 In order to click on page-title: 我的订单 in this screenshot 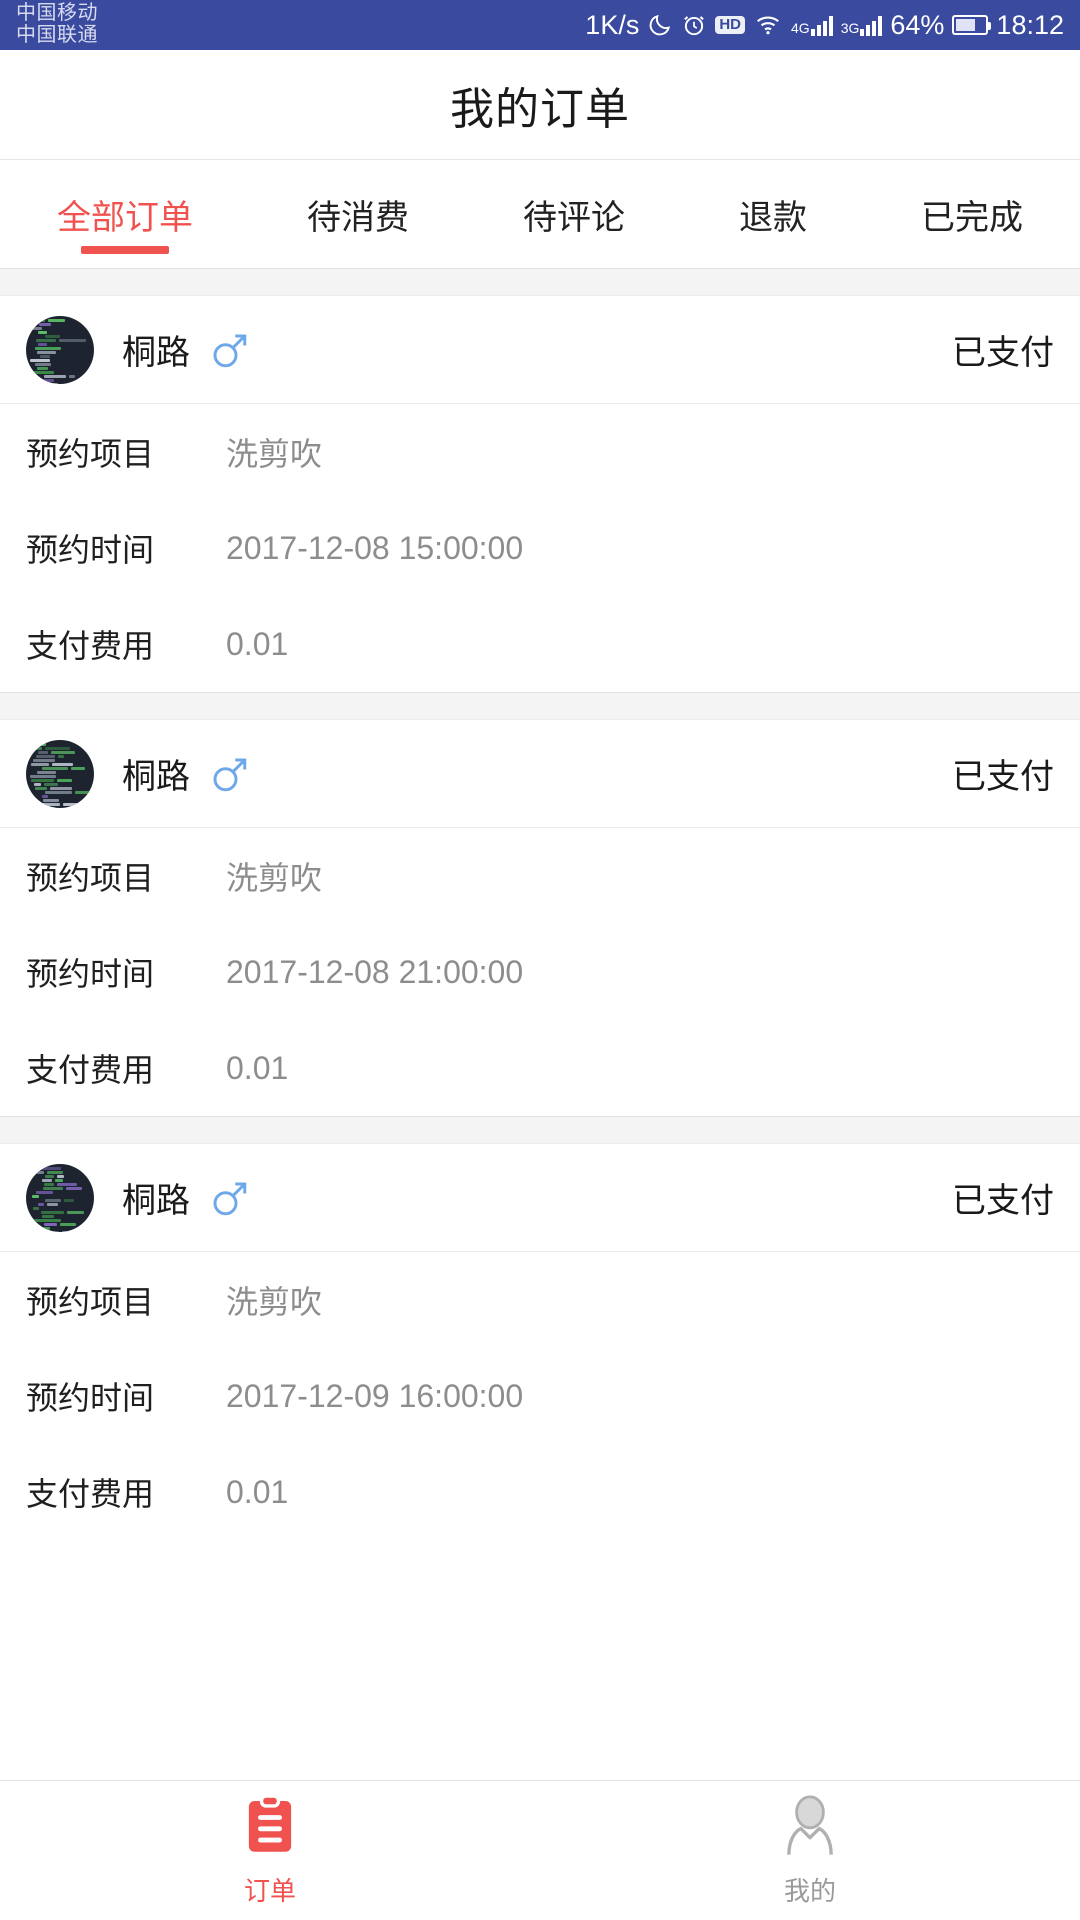, I will do `click(540, 109)`.